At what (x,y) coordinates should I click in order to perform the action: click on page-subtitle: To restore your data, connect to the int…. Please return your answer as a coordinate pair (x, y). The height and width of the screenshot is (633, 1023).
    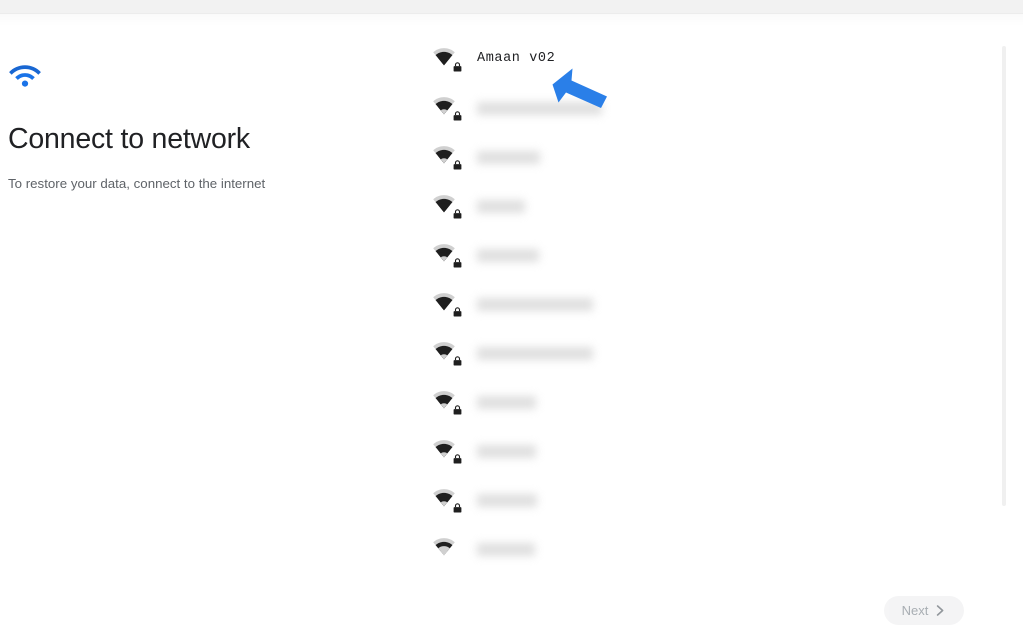
    Looking at the image, I should click on (137, 183).